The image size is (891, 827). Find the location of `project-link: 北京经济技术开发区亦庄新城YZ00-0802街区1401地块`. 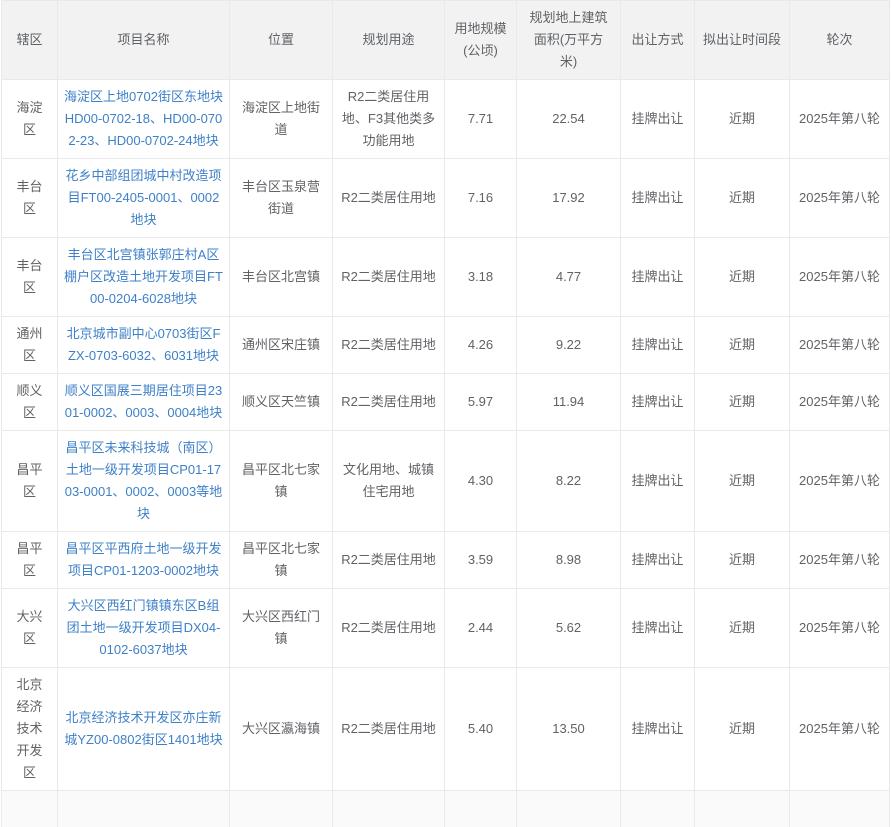

project-link: 北京经济技术开发区亦庄新城YZ00-0802街区1401地块 is located at coordinates (143, 728).